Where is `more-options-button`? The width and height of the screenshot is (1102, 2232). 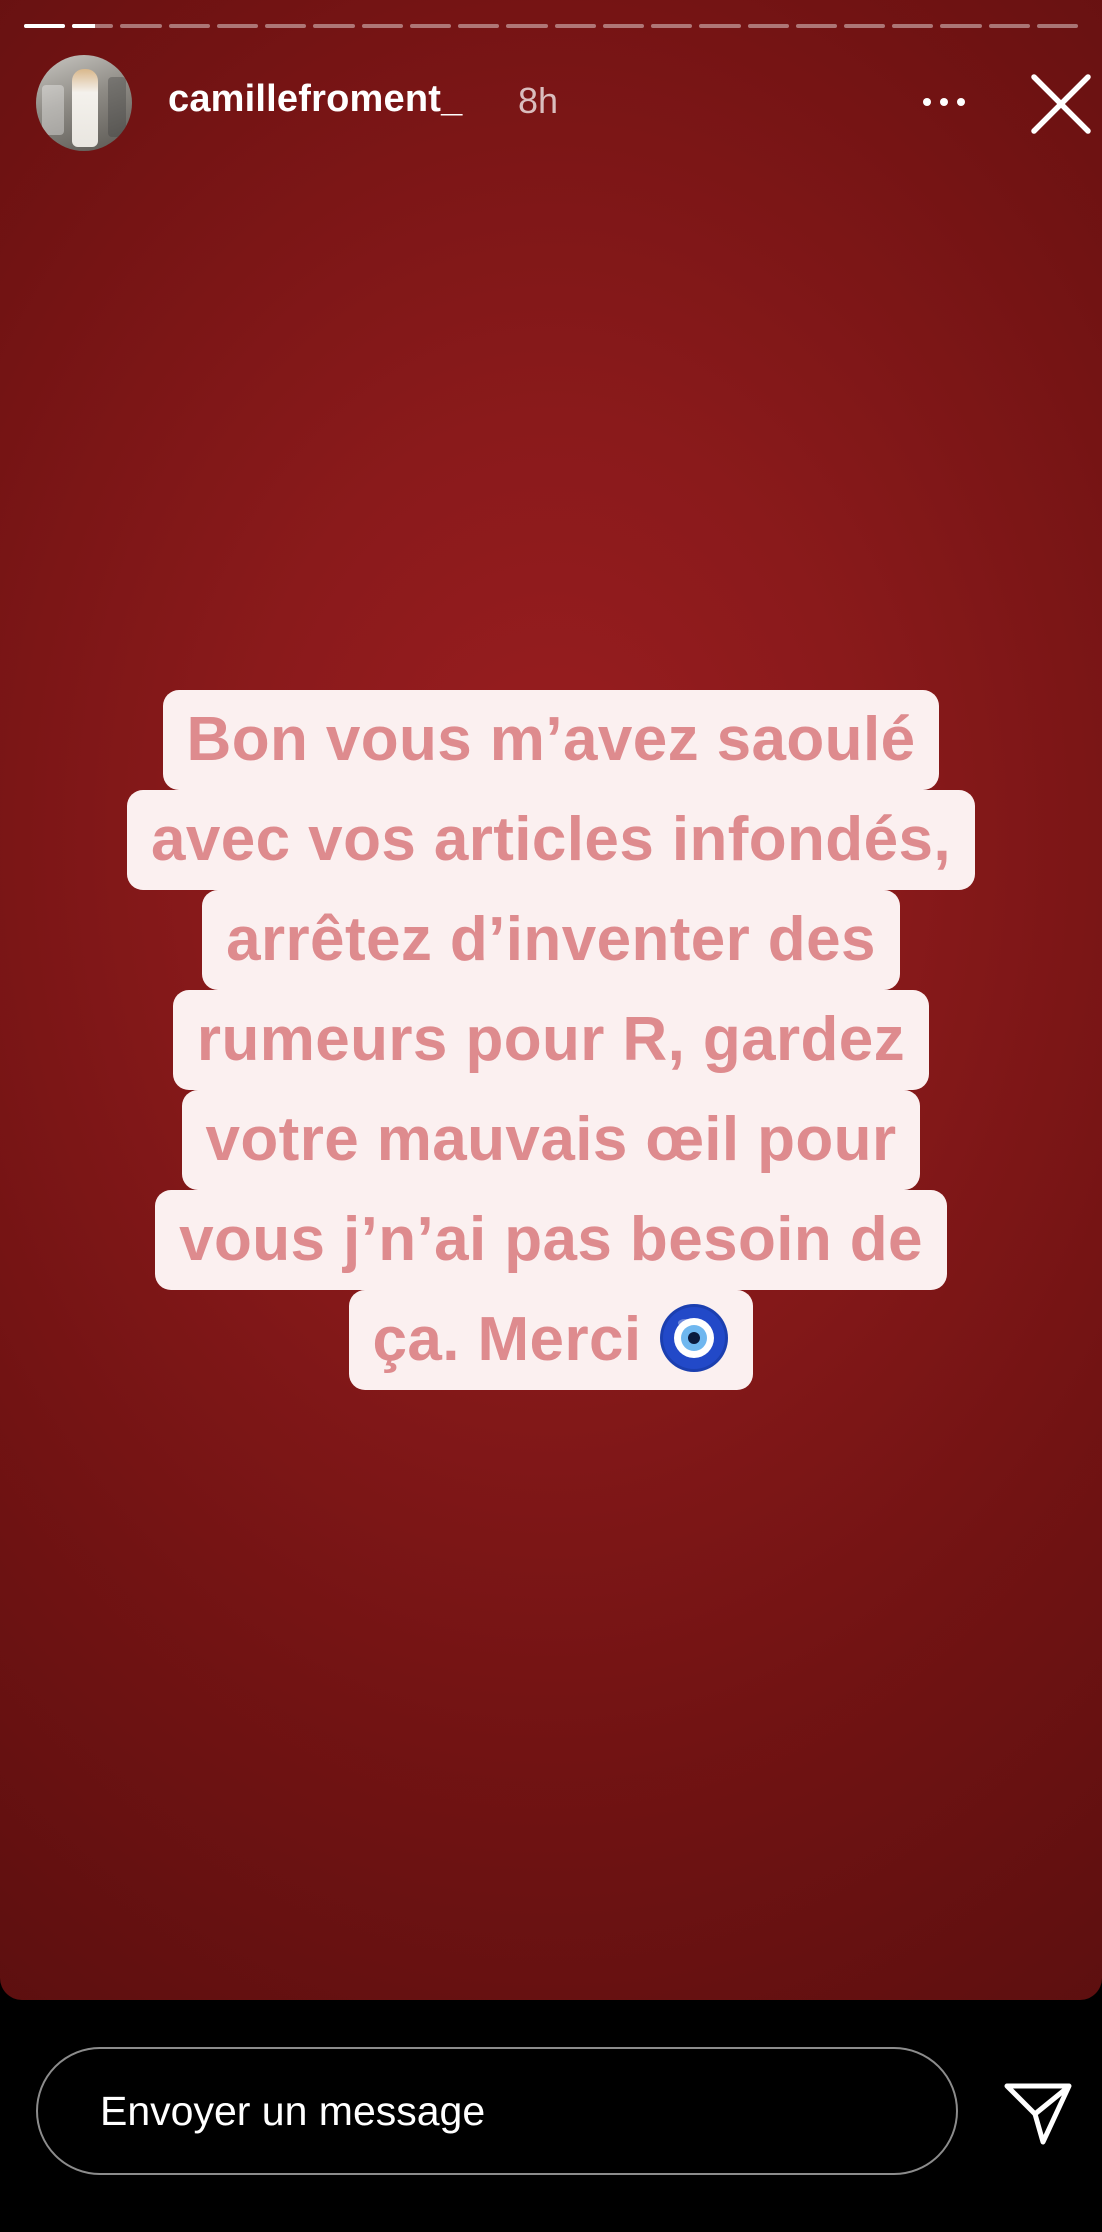 more-options-button is located at coordinates (944, 102).